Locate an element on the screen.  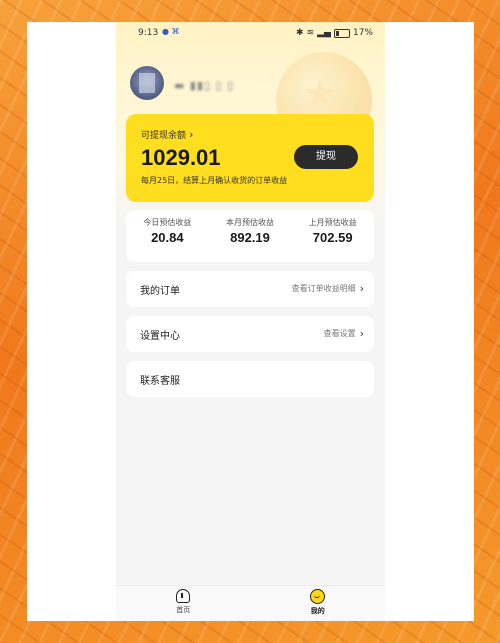
menu-label: 联系客服 is located at coordinates (160, 381).